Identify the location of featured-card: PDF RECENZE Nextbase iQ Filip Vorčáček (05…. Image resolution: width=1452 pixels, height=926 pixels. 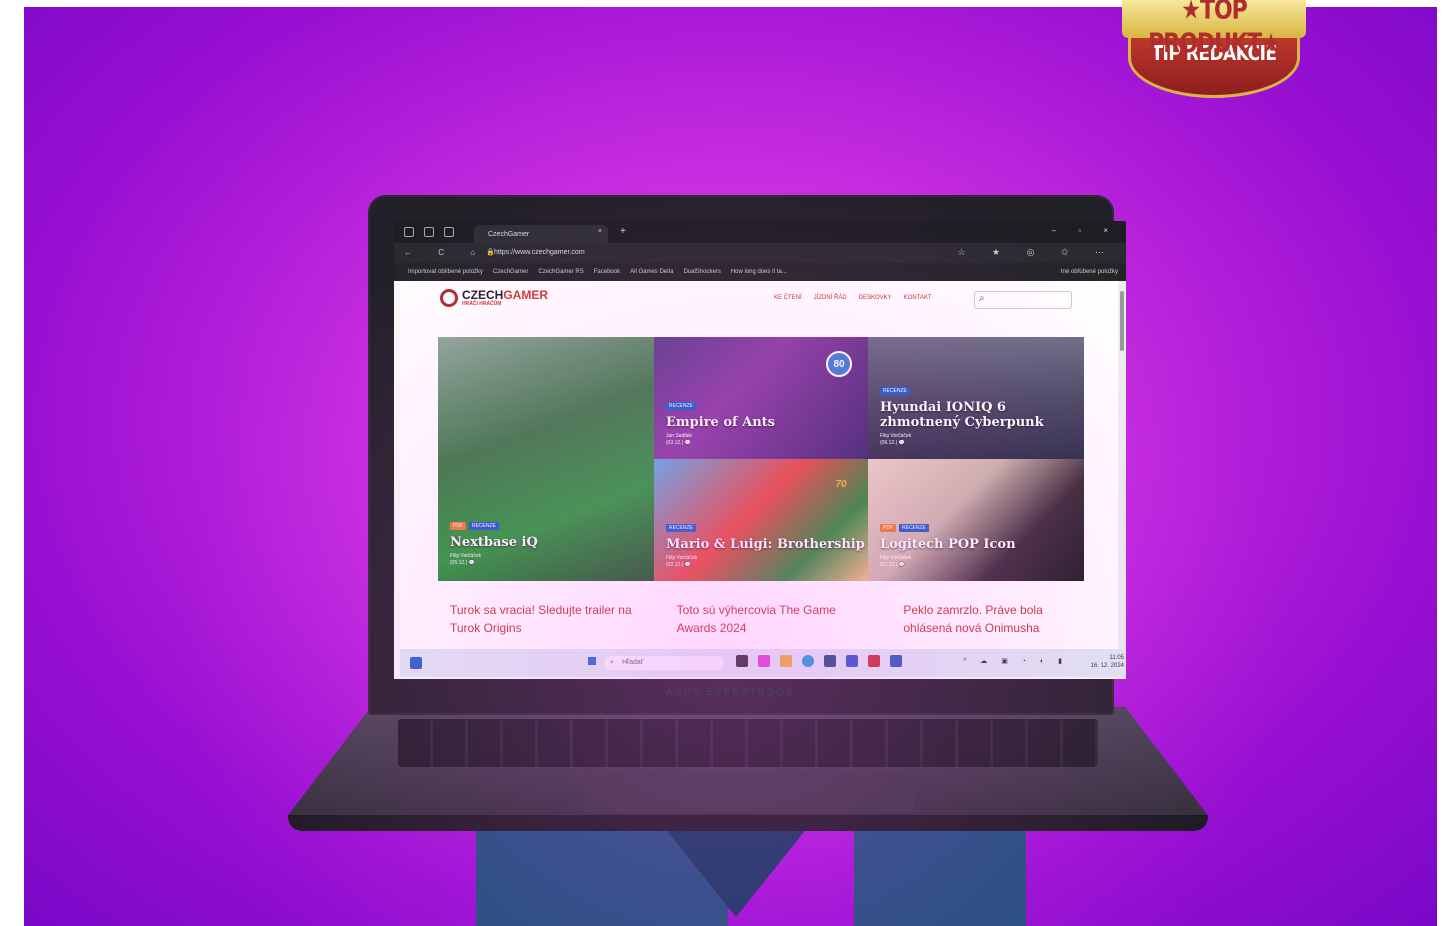
(546, 459).